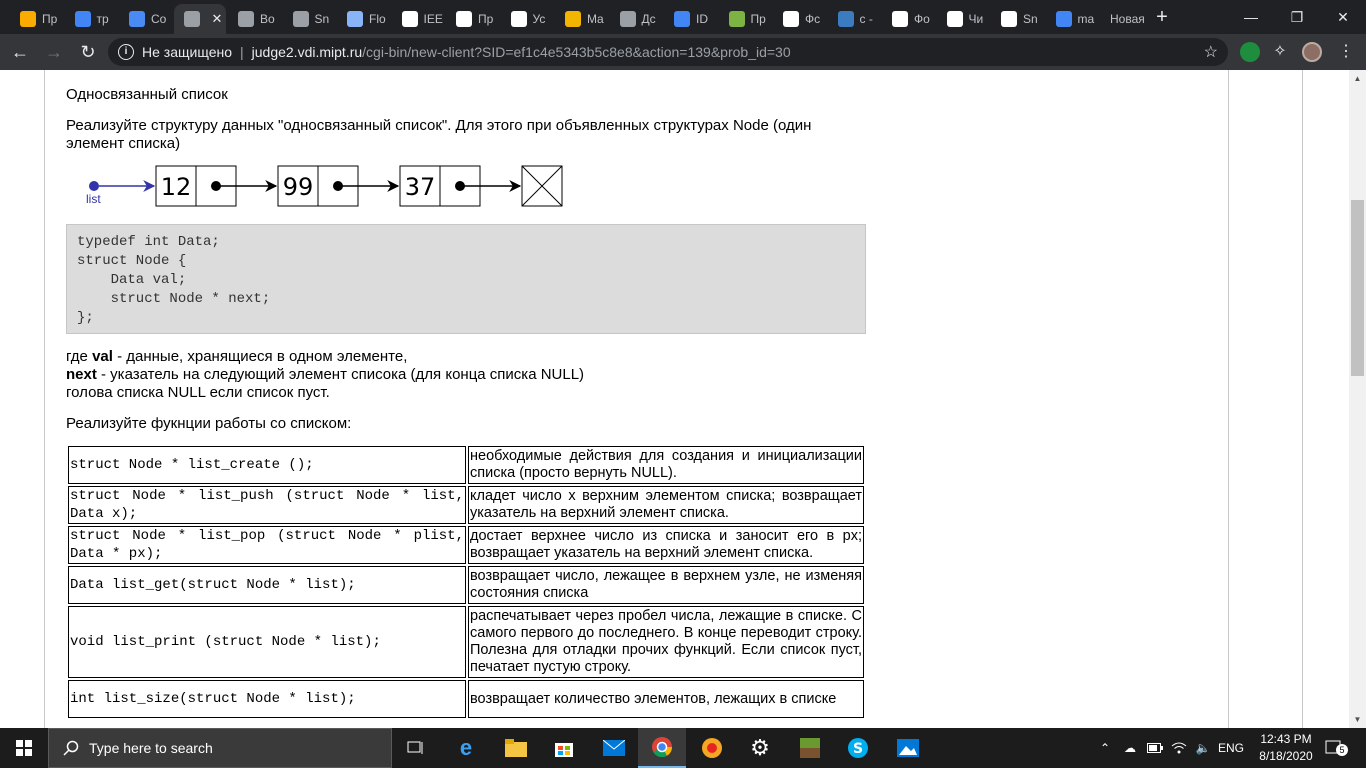 Image resolution: width=1366 pixels, height=768 pixels. I want to click on bookmark-star-icon: ☆, so click(1211, 52).